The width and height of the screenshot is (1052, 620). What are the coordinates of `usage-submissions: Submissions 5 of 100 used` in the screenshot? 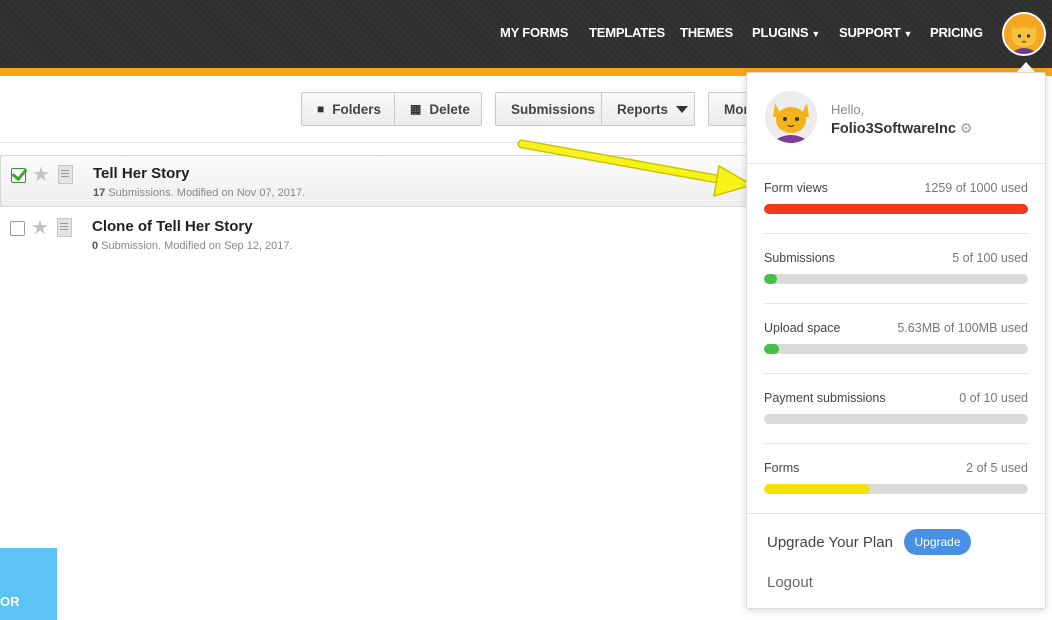 It's located at (896, 277).